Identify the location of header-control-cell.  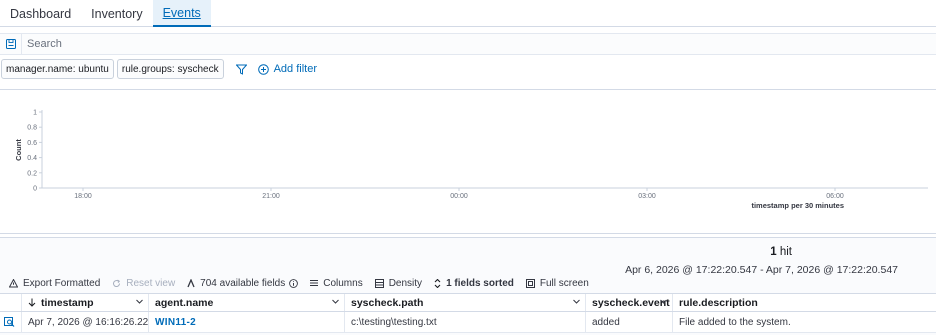
(11, 302).